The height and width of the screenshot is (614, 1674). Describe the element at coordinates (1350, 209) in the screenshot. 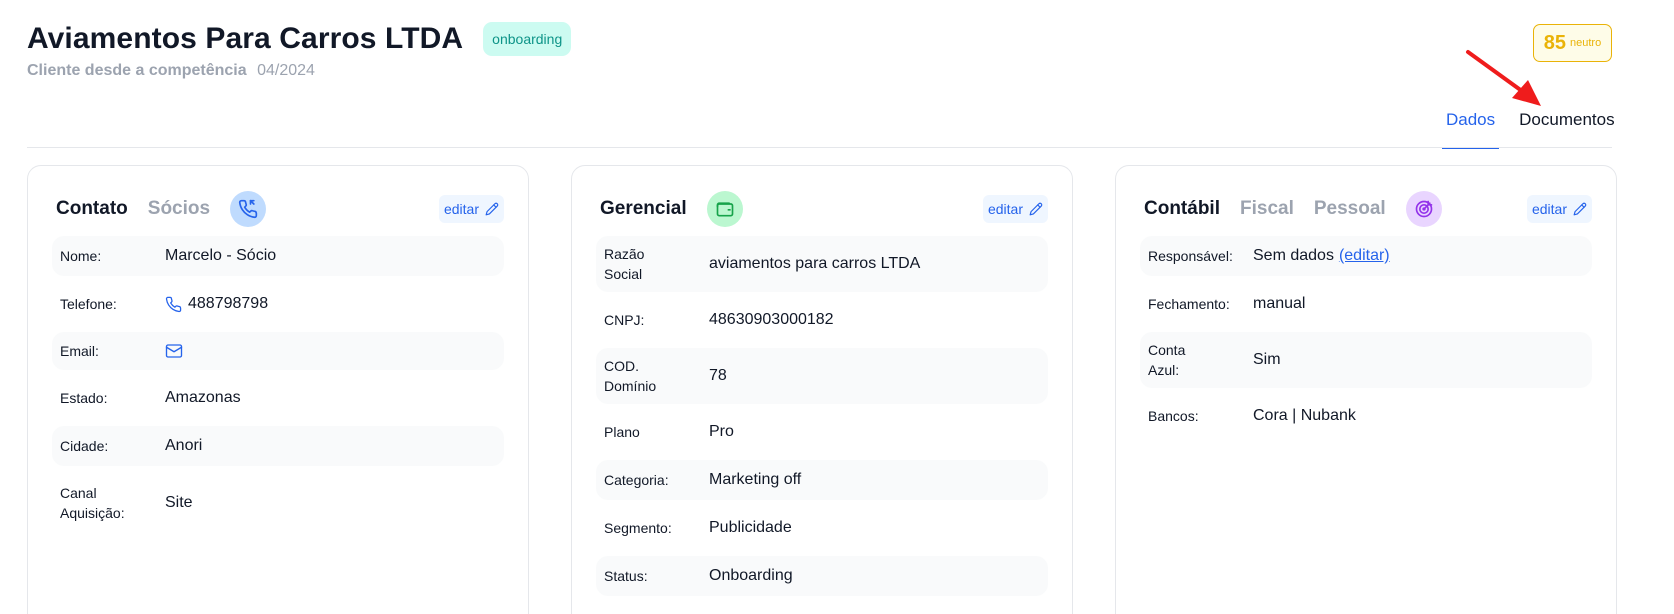

I see `tab-pessoal: Pessoal` at that location.